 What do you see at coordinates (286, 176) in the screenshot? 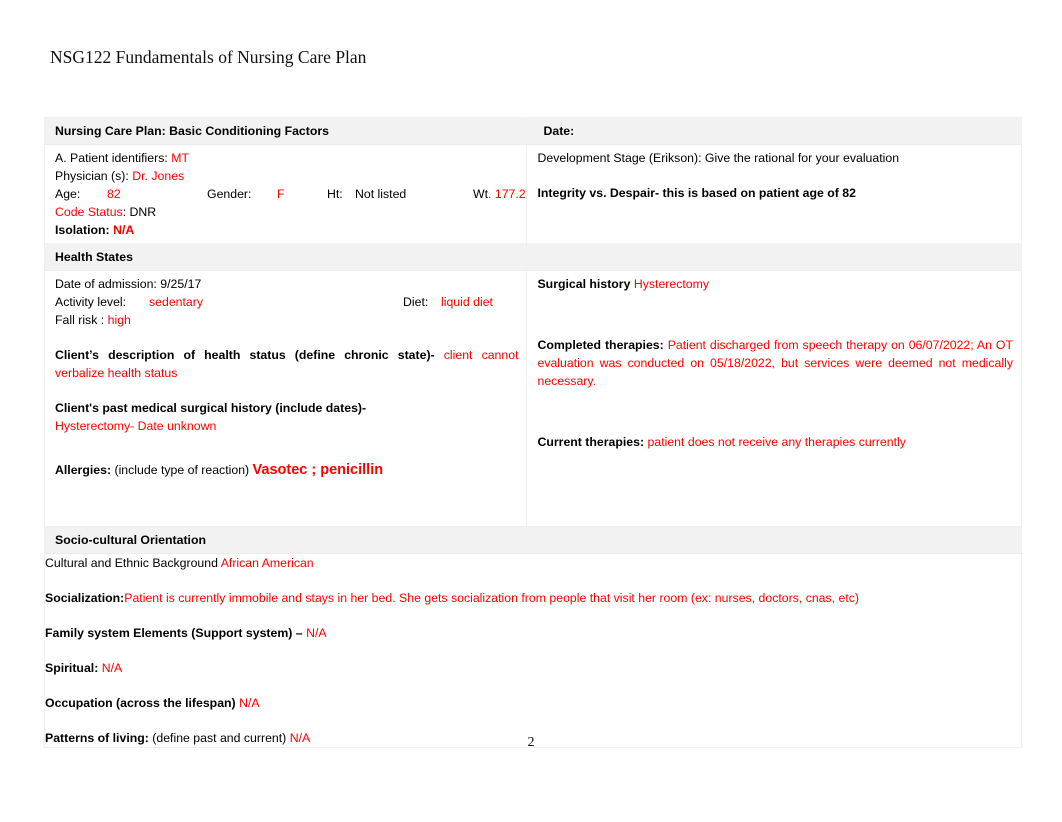
I see `physician-line: Physician (s): Dr. Jones` at bounding box center [286, 176].